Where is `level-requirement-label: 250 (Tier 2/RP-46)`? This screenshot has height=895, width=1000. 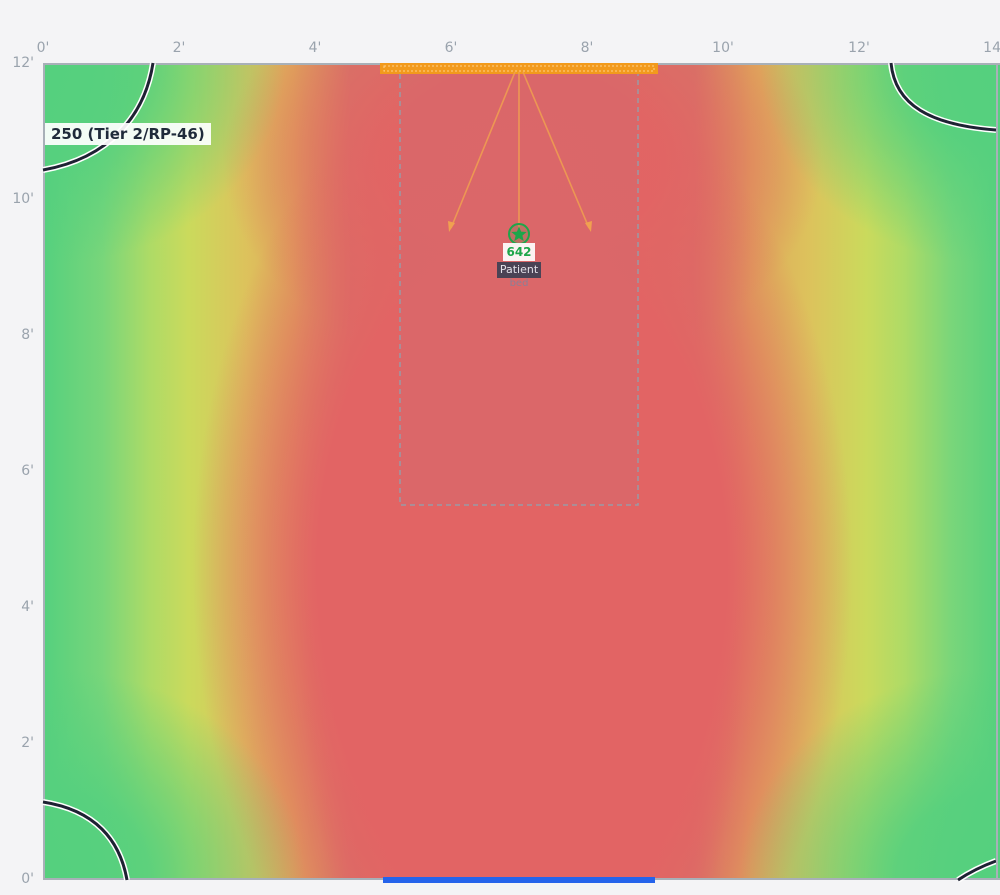 level-requirement-label: 250 (Tier 2/RP-46) is located at coordinates (128, 134).